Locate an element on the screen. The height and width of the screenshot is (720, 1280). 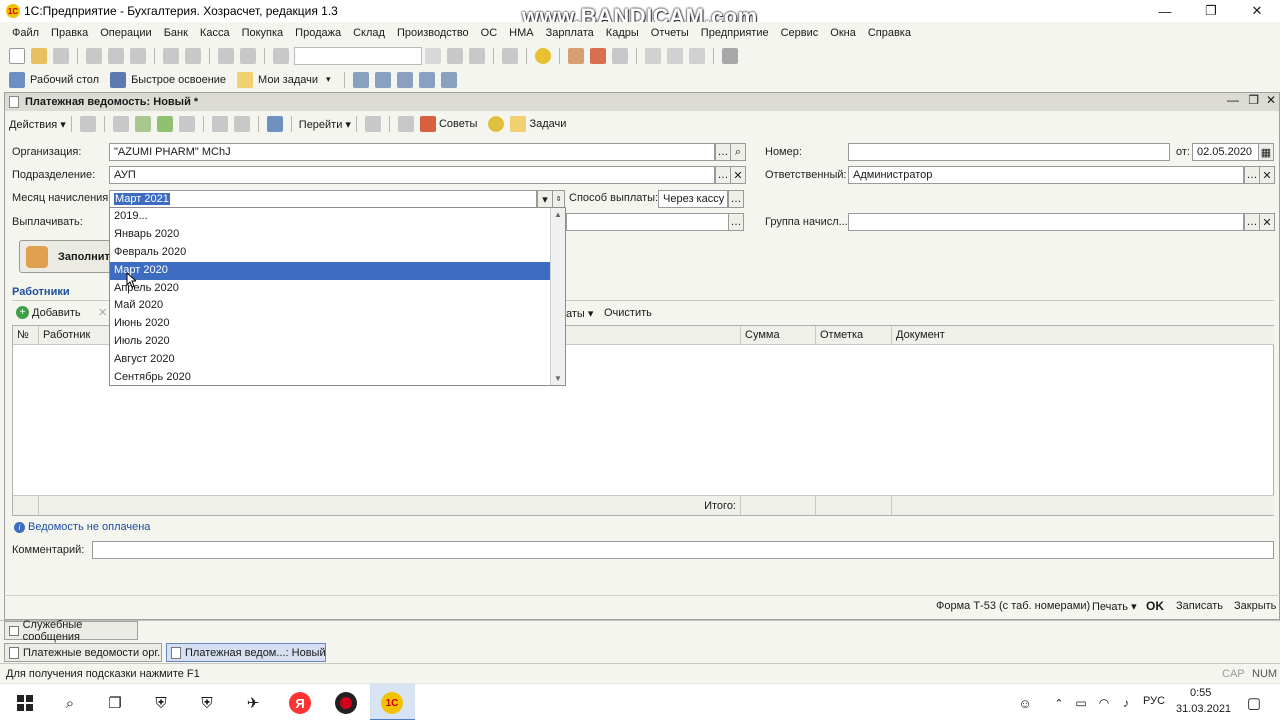
col-number: № is located at coordinates (26, 335).